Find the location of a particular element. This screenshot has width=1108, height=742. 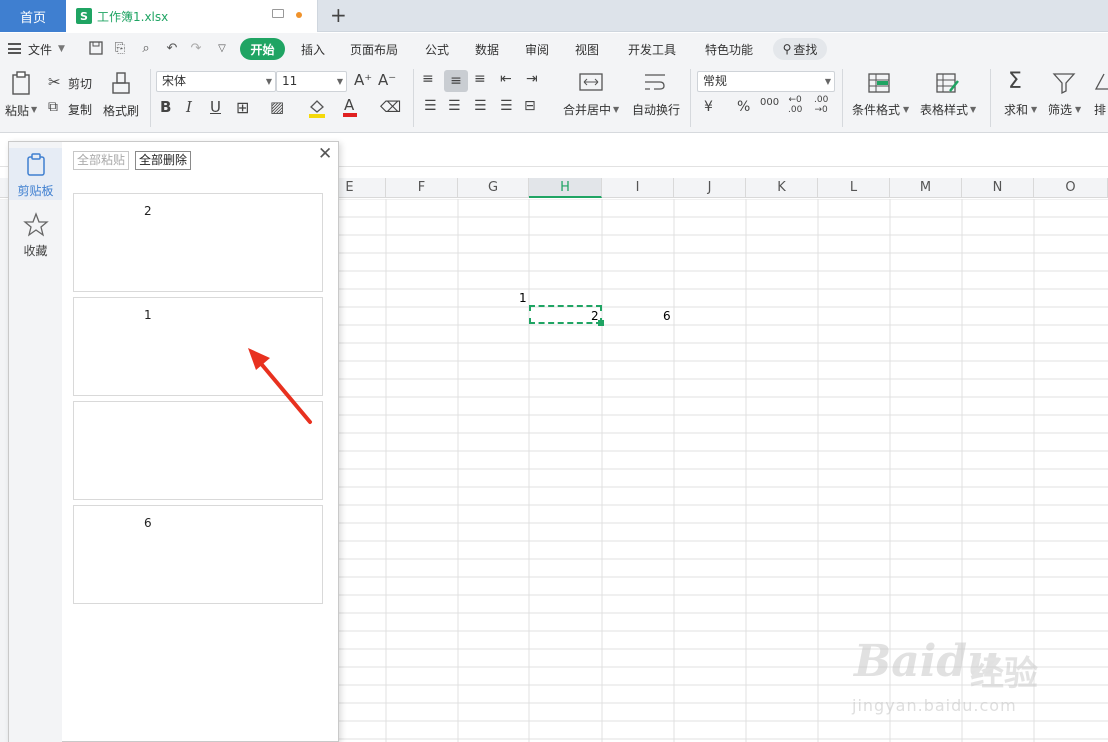

conditional-format-button: 条件格式 is located at coordinates (876, 109).